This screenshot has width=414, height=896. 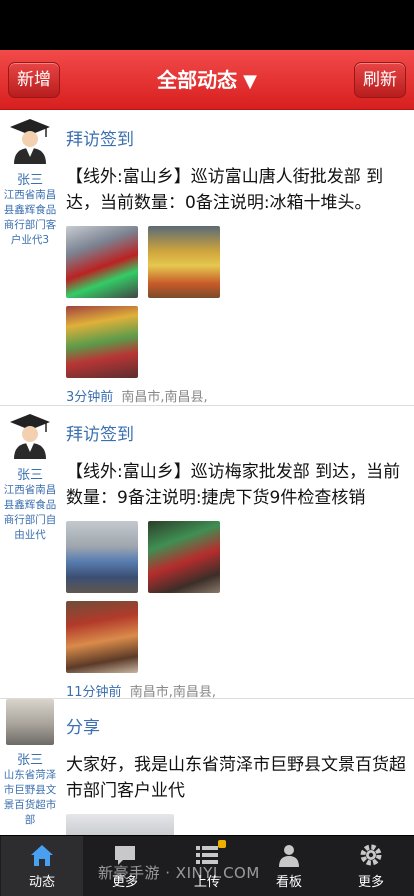 I want to click on user-avatar-photo, so click(x=30, y=722).